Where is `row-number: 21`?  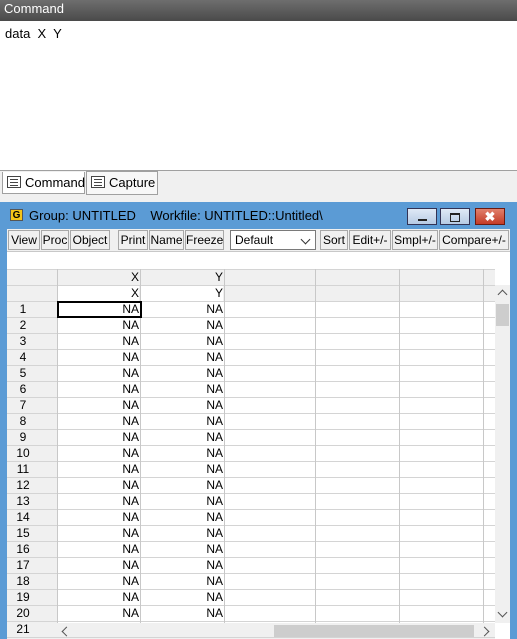
row-number: 21 is located at coordinates (23, 629).